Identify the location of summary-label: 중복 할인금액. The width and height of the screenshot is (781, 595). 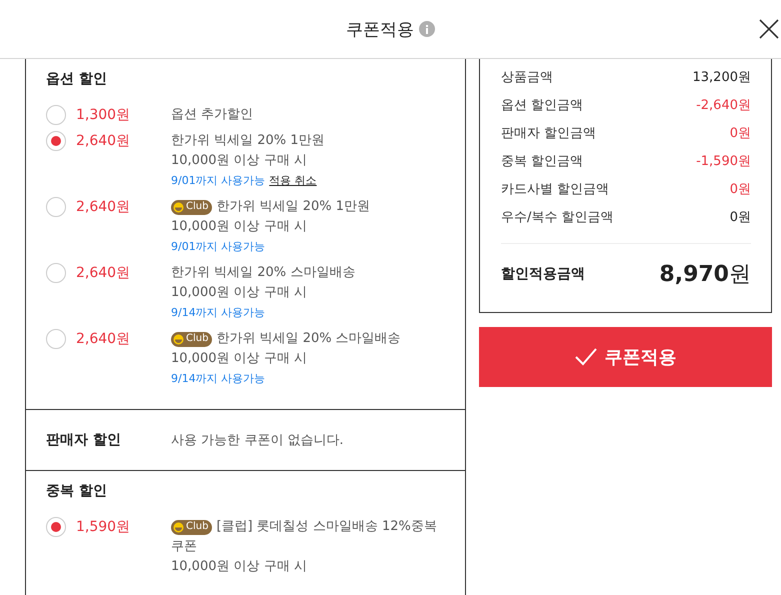
(542, 161).